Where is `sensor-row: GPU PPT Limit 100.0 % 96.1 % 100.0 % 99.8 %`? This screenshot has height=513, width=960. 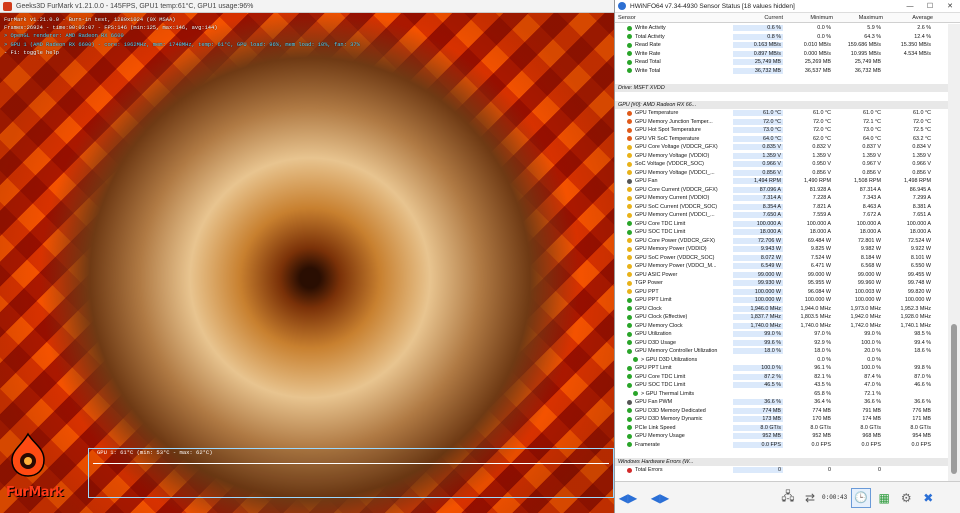 sensor-row: GPU PPT Limit 100.0 % 96.1 % 100.0 % 99.8 % is located at coordinates (782, 368).